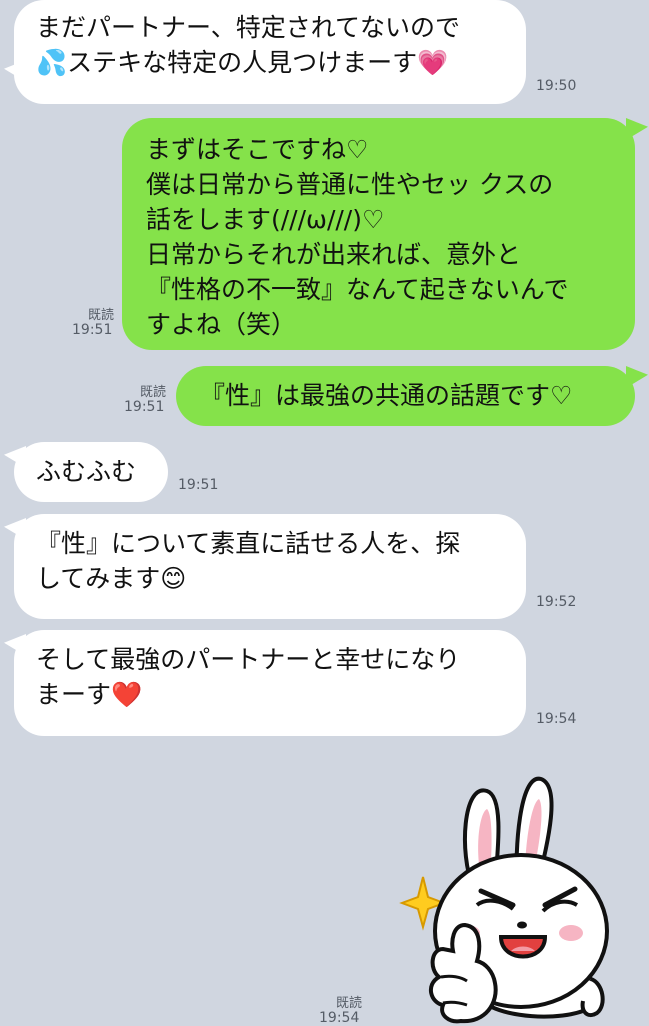 The width and height of the screenshot is (649, 1026). Describe the element at coordinates (270, 683) in the screenshot. I see `message-bubble: そして最強のパートナーと幸せになり まーす❤️` at that location.